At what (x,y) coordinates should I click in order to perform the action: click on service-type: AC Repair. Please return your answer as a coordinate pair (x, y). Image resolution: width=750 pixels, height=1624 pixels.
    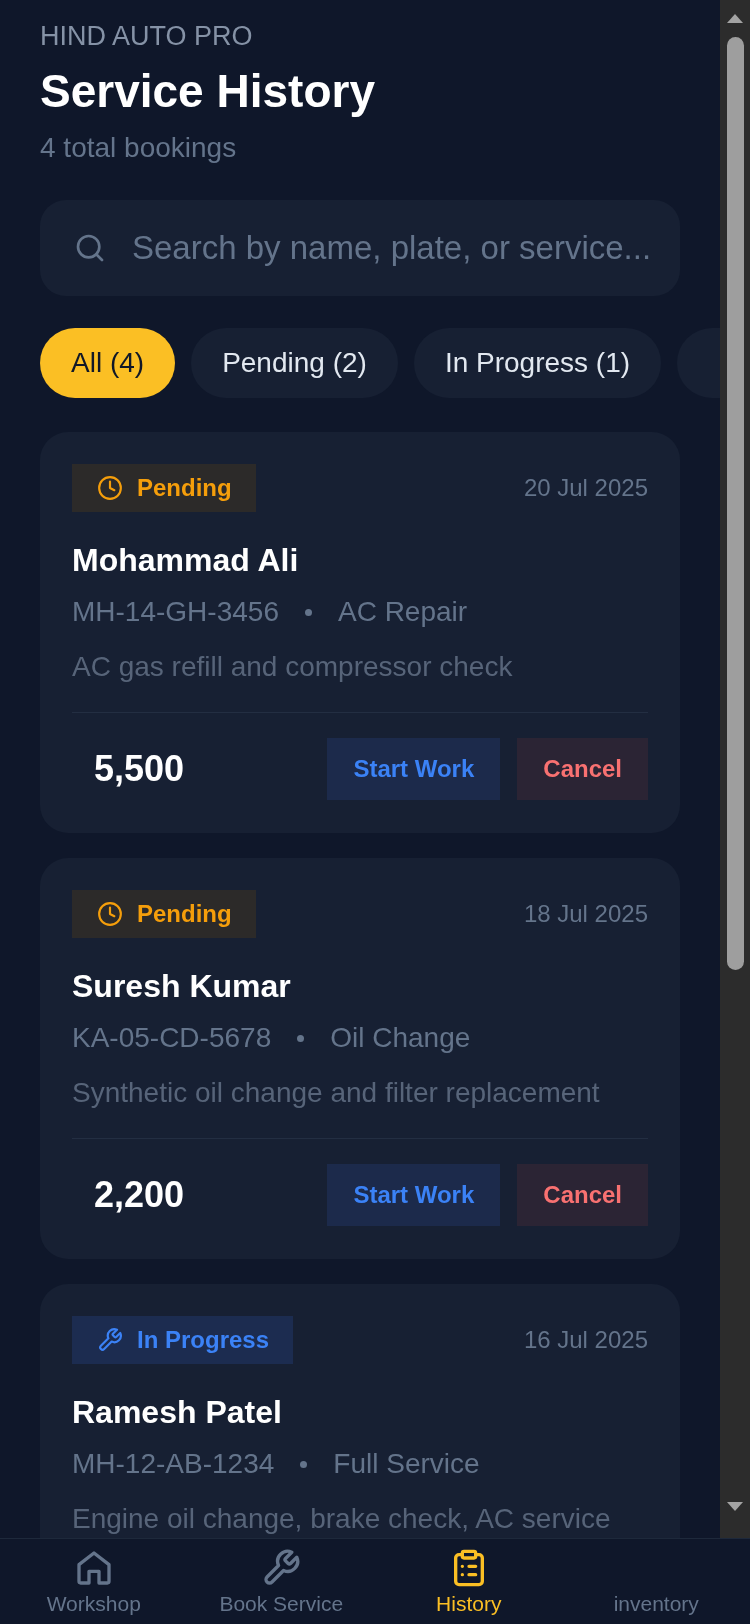
    Looking at the image, I should click on (402, 612).